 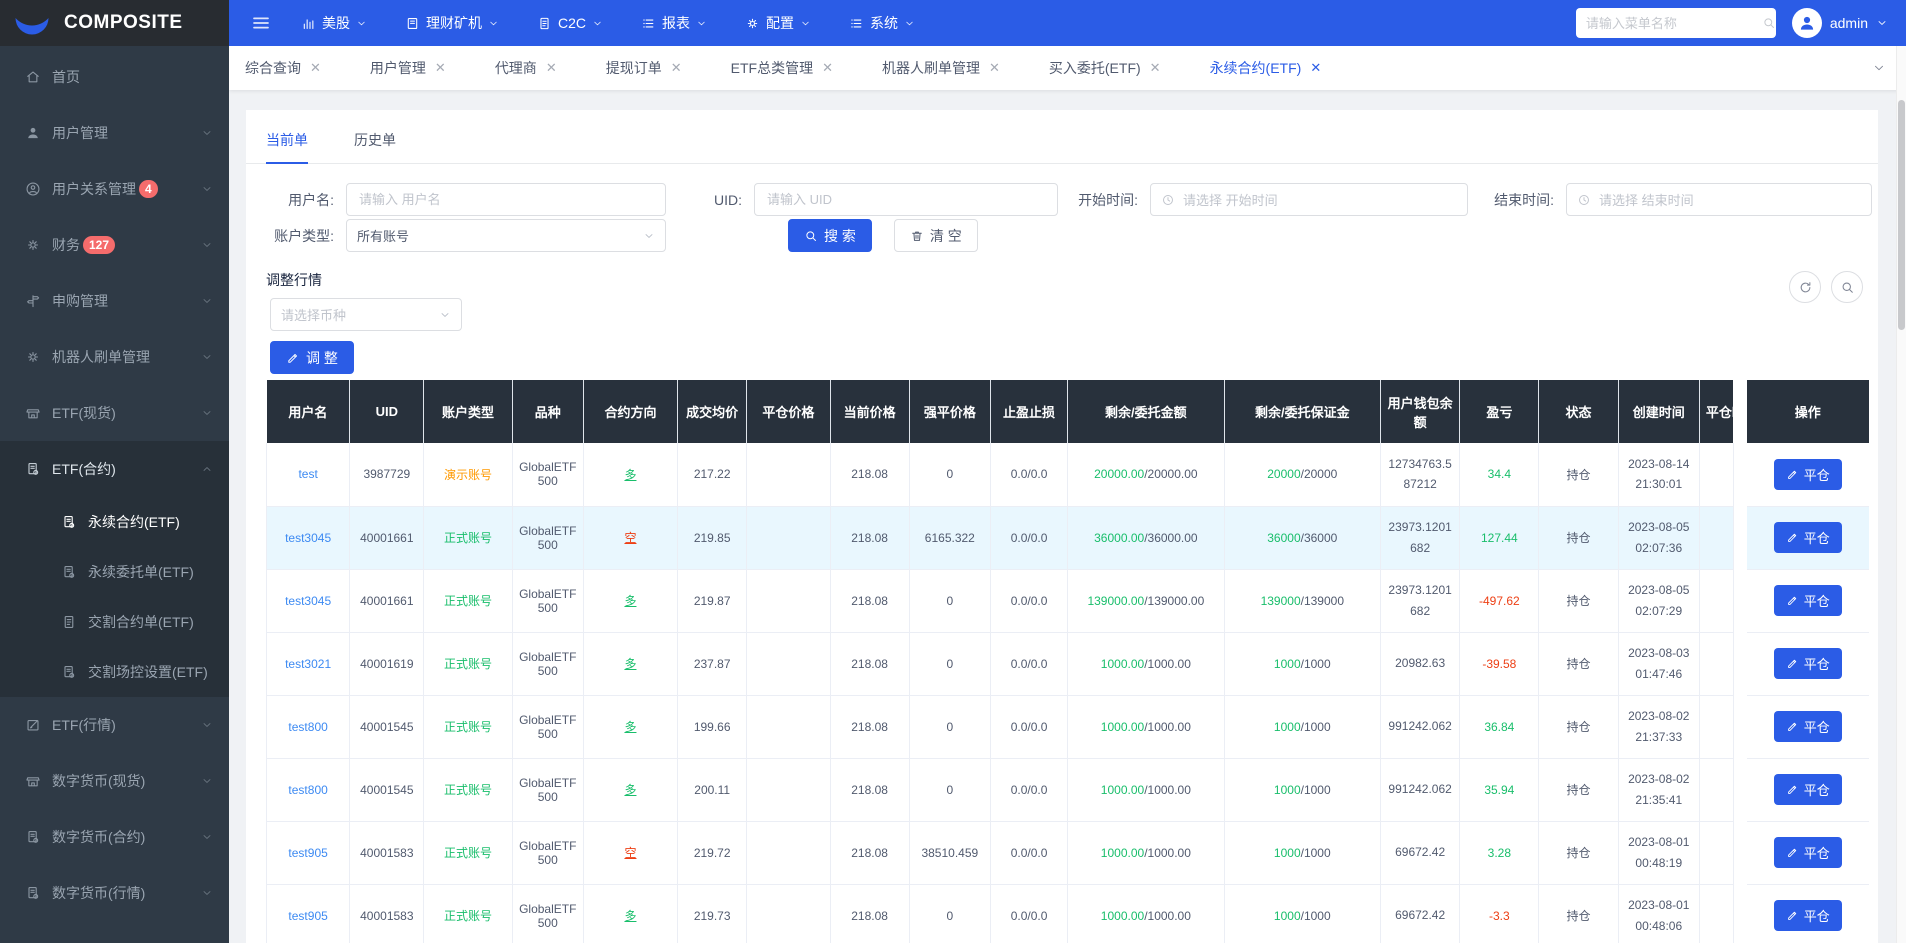 I want to click on currency-select: 请选择币种, so click(x=366, y=314).